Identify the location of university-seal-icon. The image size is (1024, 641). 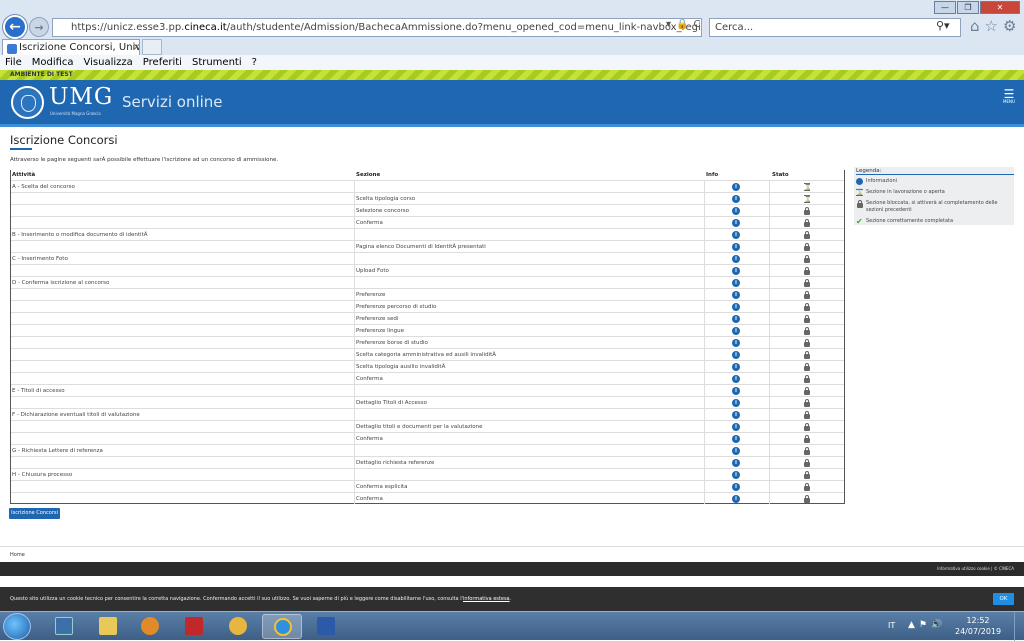
(27, 102).